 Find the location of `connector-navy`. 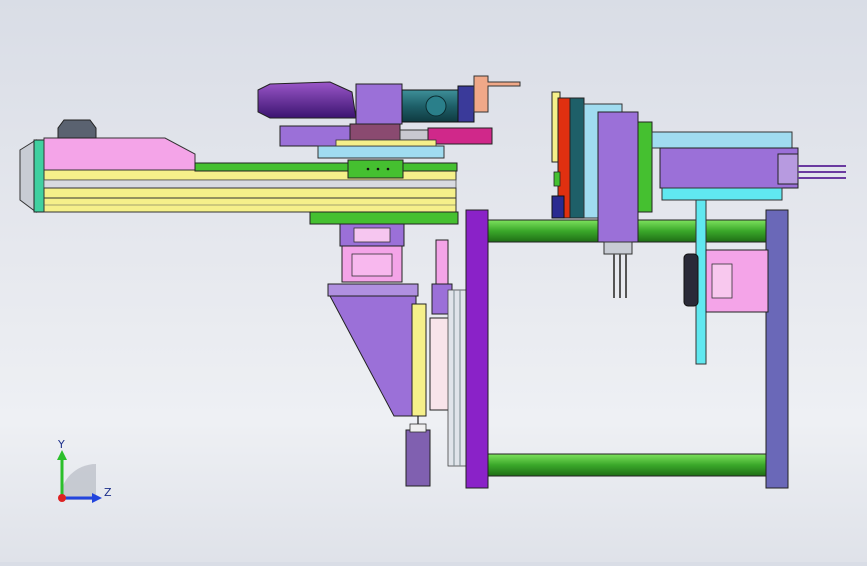

connector-navy is located at coordinates (558, 207).